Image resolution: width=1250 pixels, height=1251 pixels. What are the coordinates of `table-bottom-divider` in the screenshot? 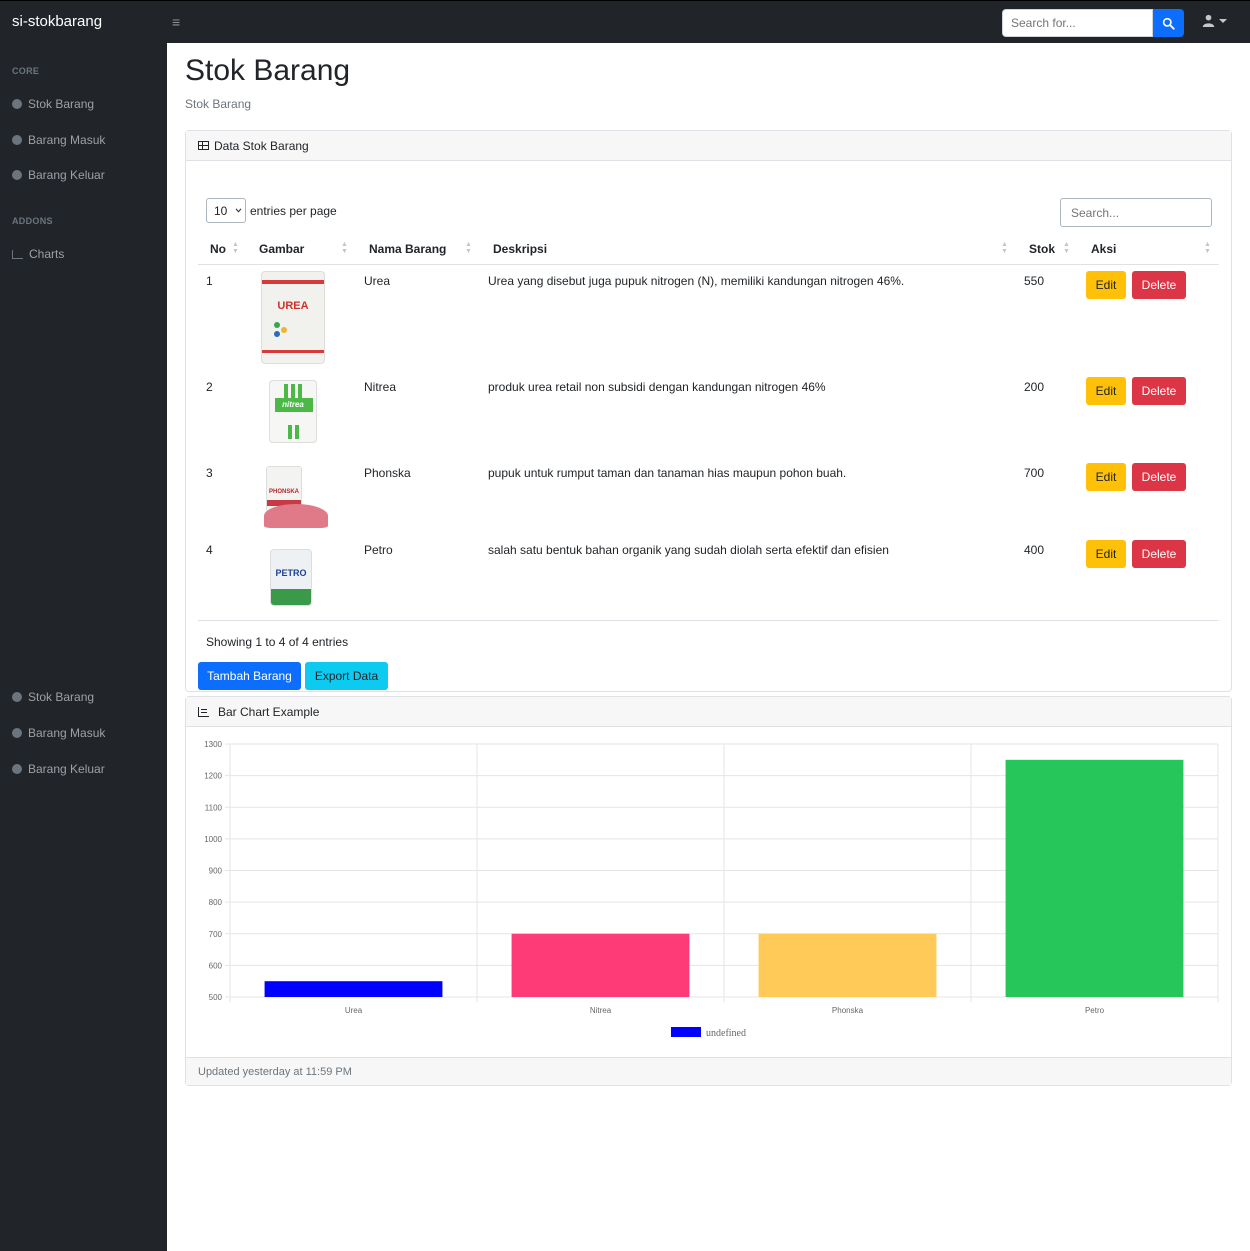 It's located at (708, 620).